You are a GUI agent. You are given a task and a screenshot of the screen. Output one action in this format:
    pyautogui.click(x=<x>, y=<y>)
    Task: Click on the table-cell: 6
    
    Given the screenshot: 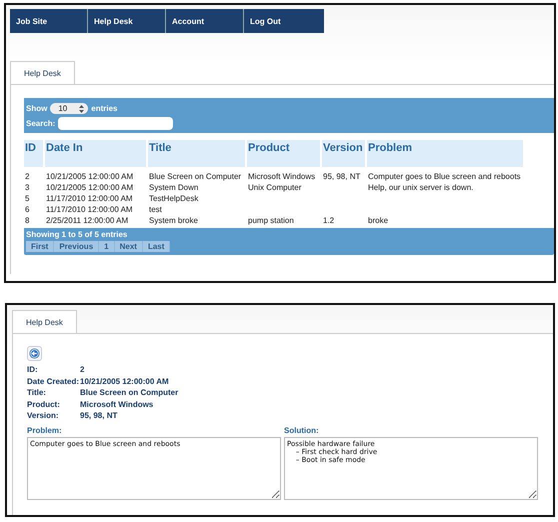 What is the action you would take?
    pyautogui.click(x=27, y=209)
    